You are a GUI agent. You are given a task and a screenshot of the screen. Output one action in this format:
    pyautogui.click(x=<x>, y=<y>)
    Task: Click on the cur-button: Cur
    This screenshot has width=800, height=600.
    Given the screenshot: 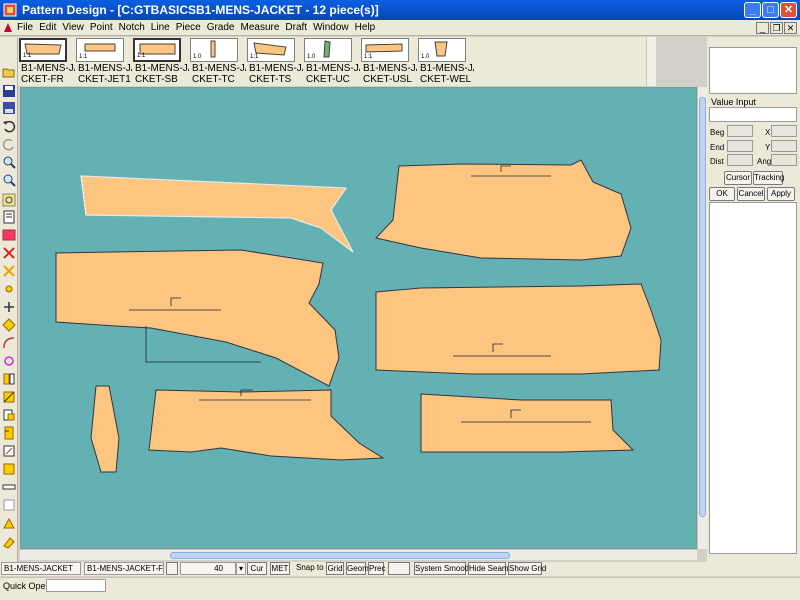 What is the action you would take?
    pyautogui.click(x=257, y=568)
    